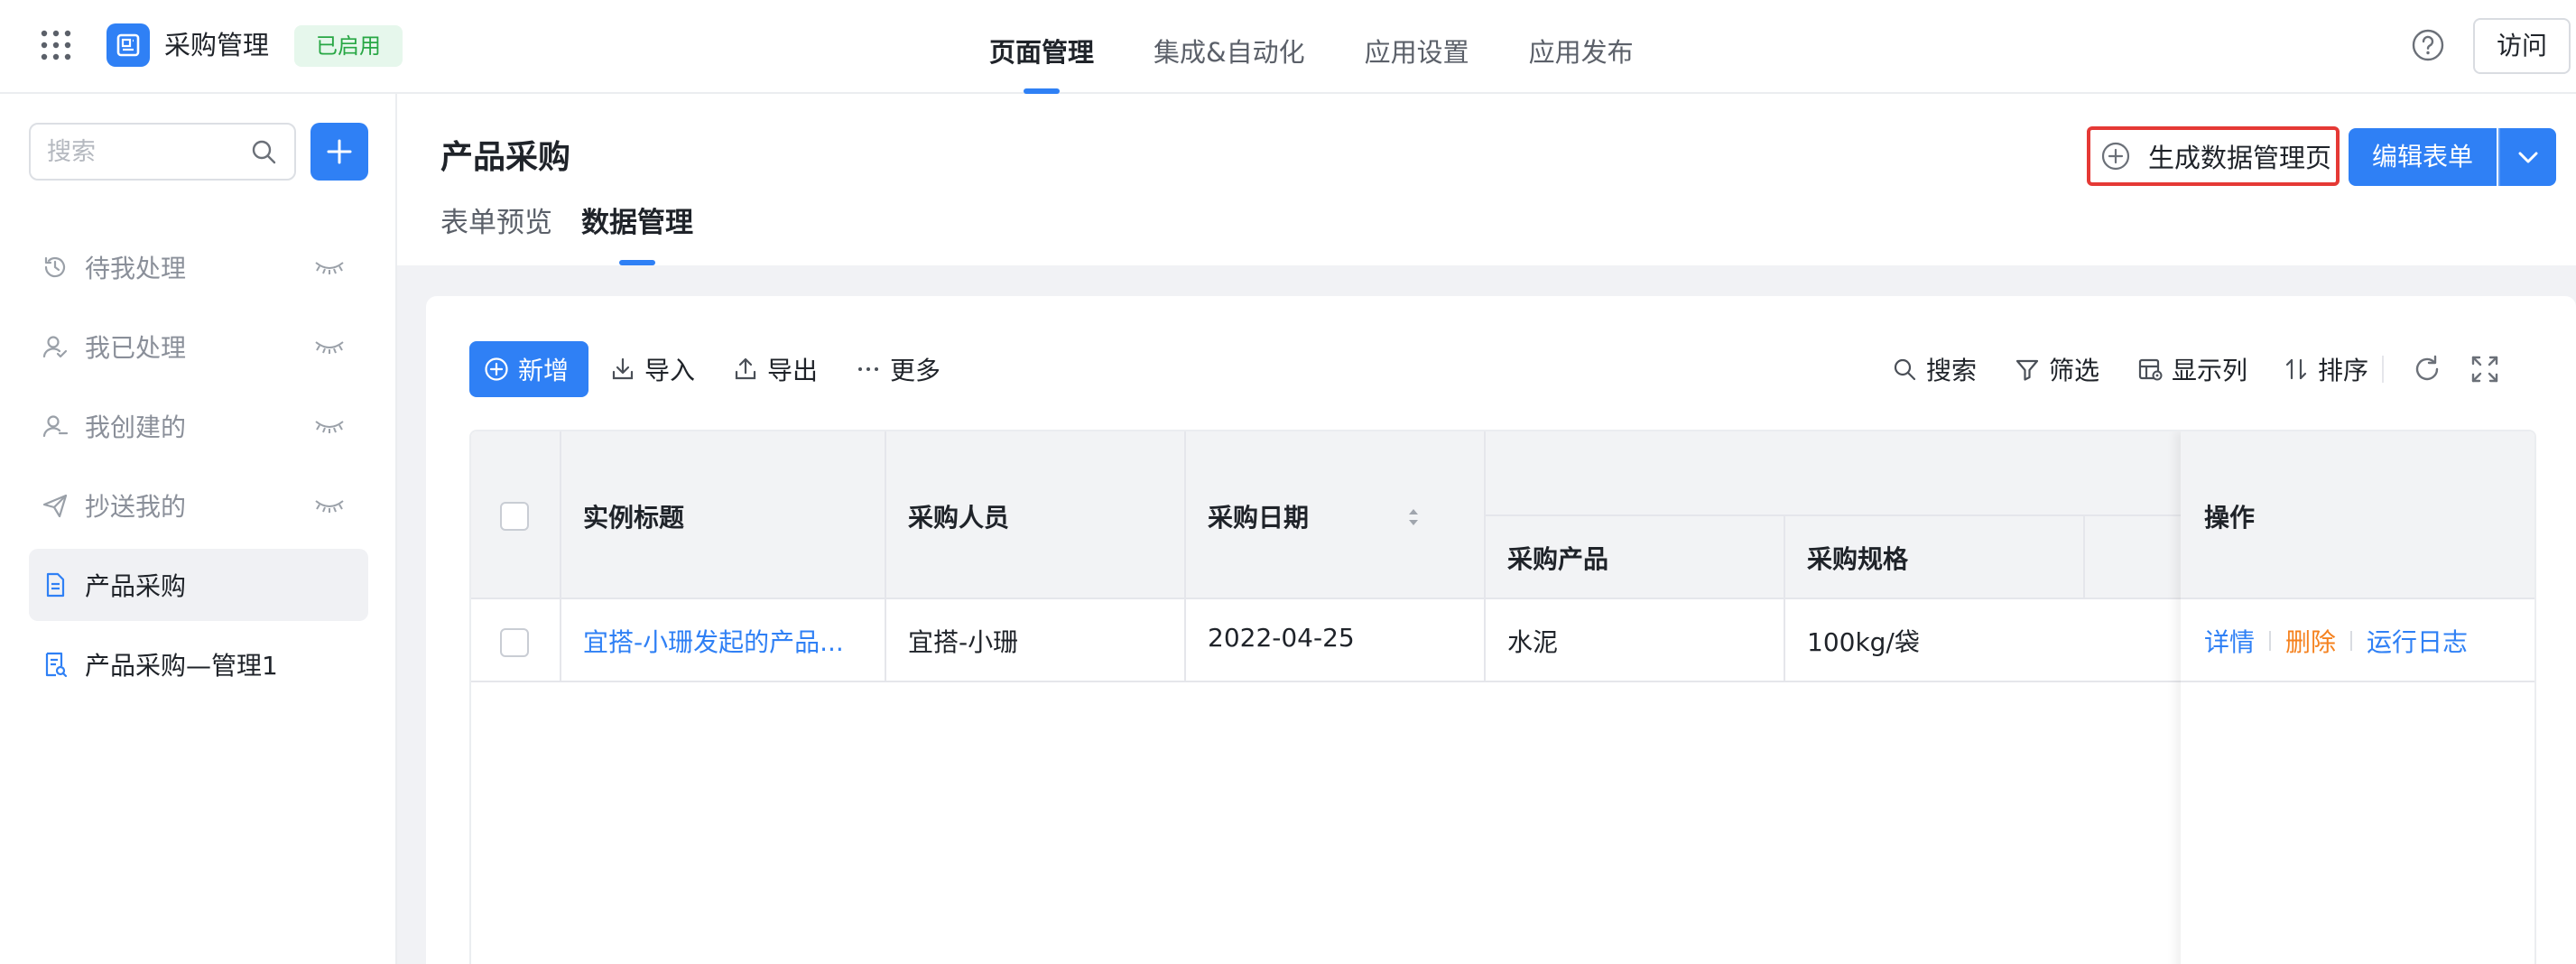 This screenshot has height=964, width=2576. I want to click on col-header-product: 采购产品, so click(1558, 559).